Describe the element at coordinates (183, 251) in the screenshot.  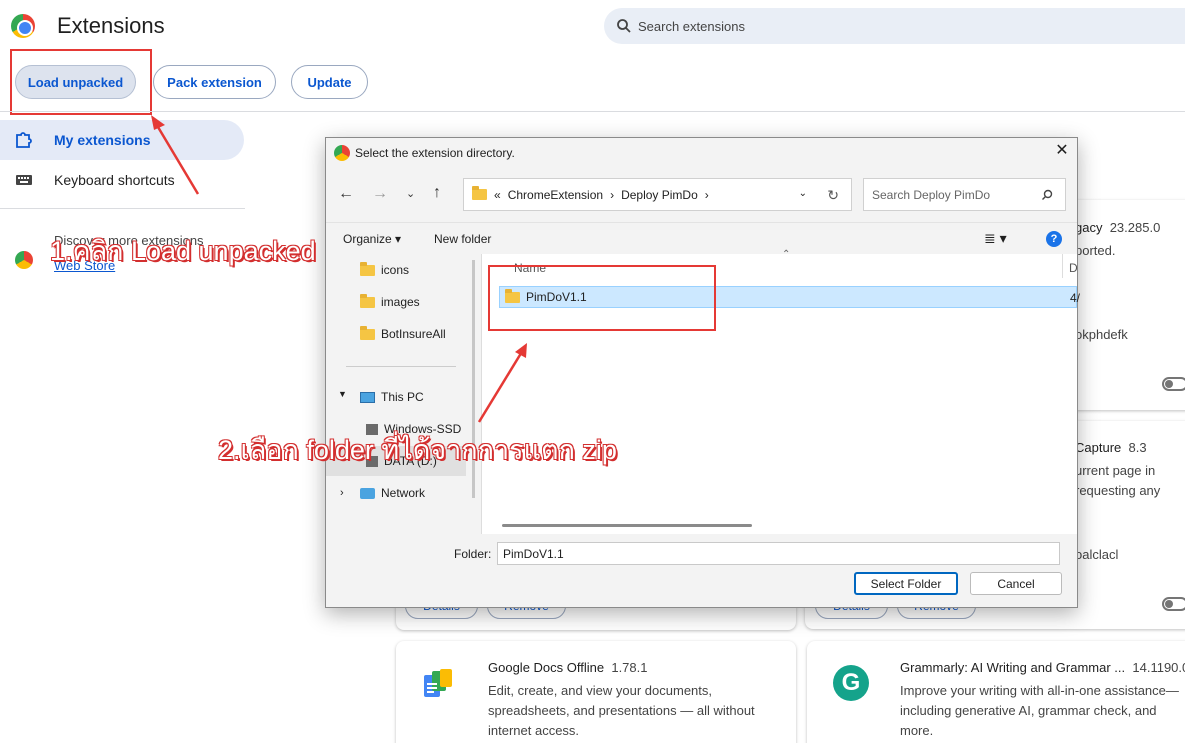
I see `annotation-step1: 1.คลิก Load unpacked` at that location.